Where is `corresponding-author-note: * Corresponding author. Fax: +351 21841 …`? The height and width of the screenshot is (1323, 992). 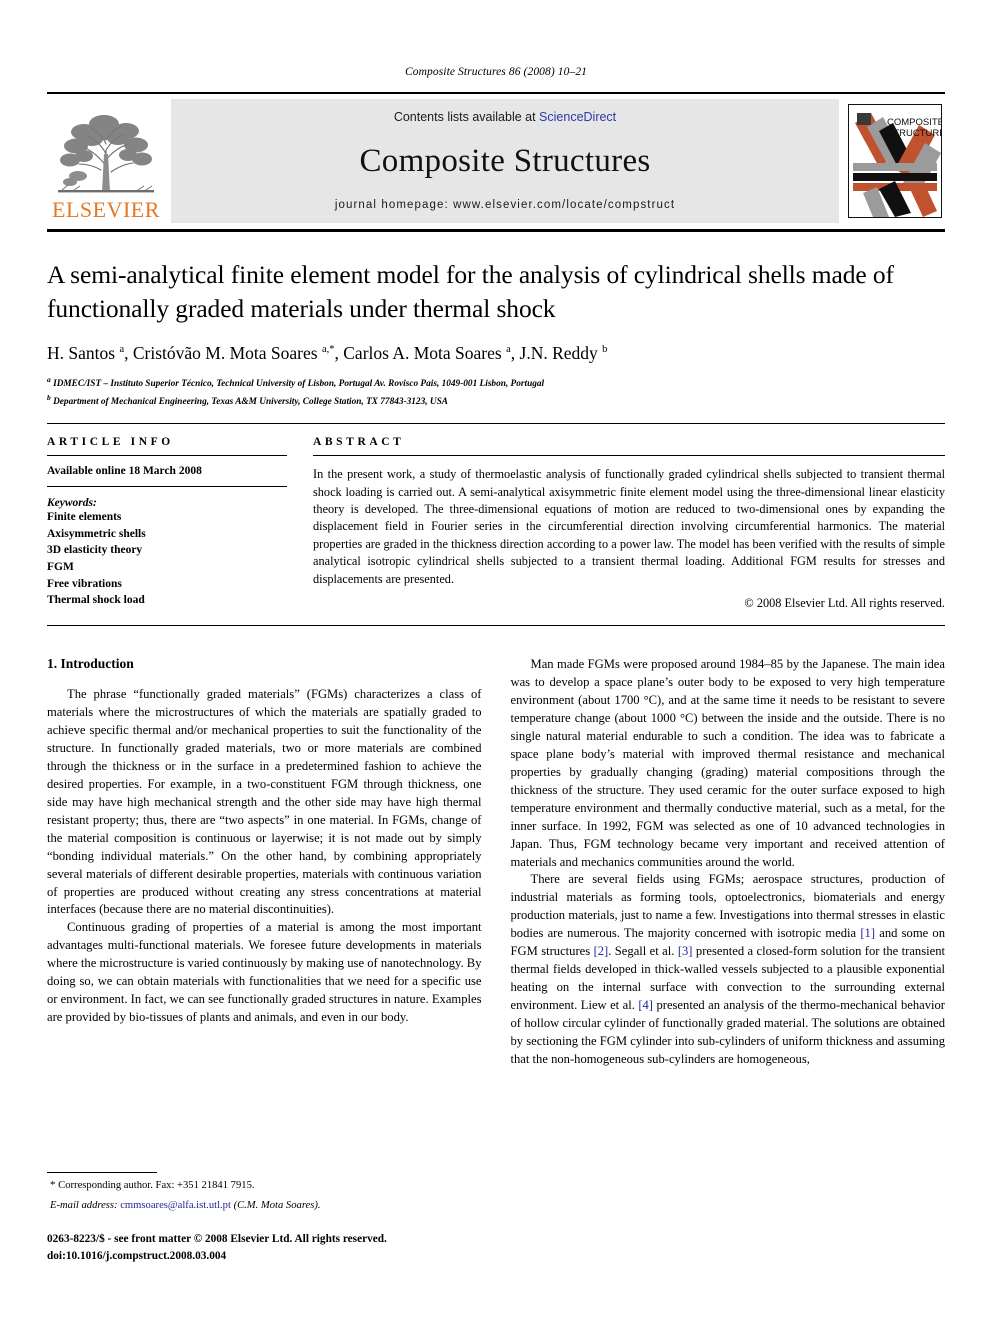 corresponding-author-note: * Corresponding author. Fax: +351 21841 … is located at coordinates (264, 1185).